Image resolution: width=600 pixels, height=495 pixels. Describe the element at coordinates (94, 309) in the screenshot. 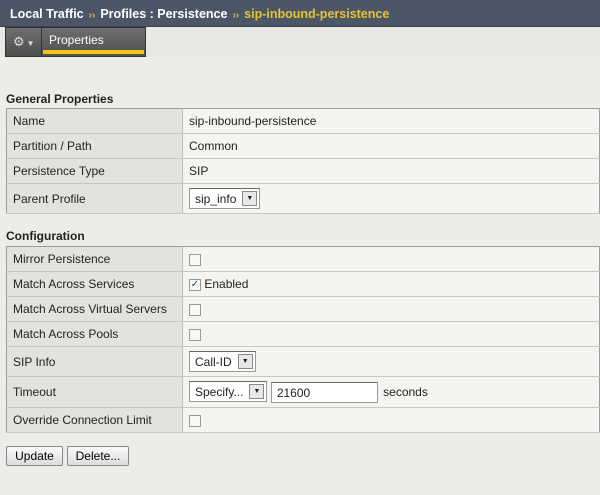

I see `match-across-virtual-servers-label: Match Across Virtual Servers` at that location.